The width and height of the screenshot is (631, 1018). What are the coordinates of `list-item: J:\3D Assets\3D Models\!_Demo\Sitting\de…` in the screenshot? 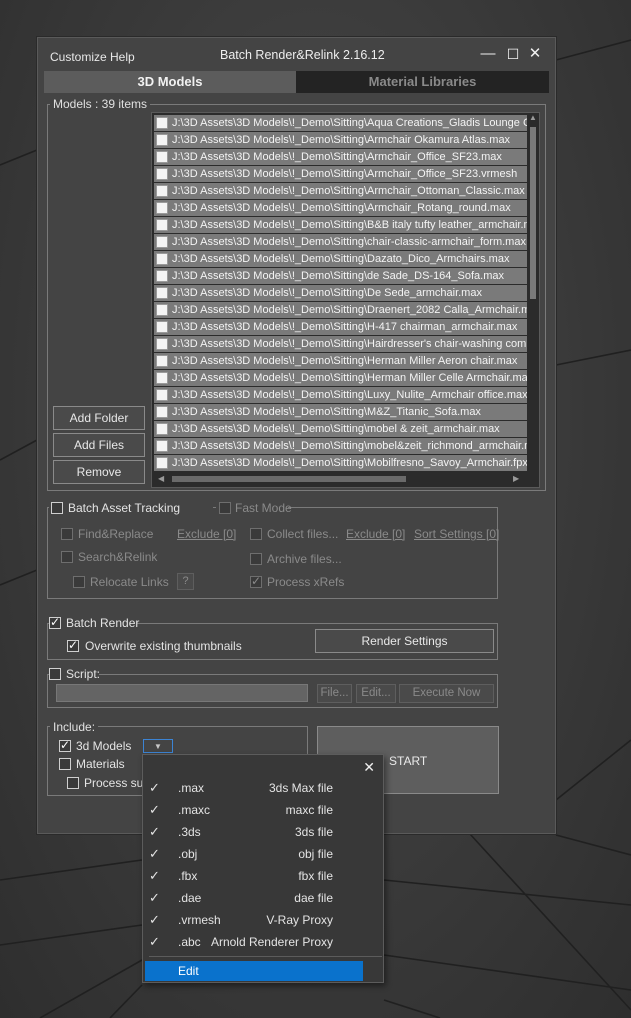 It's located at (340, 276).